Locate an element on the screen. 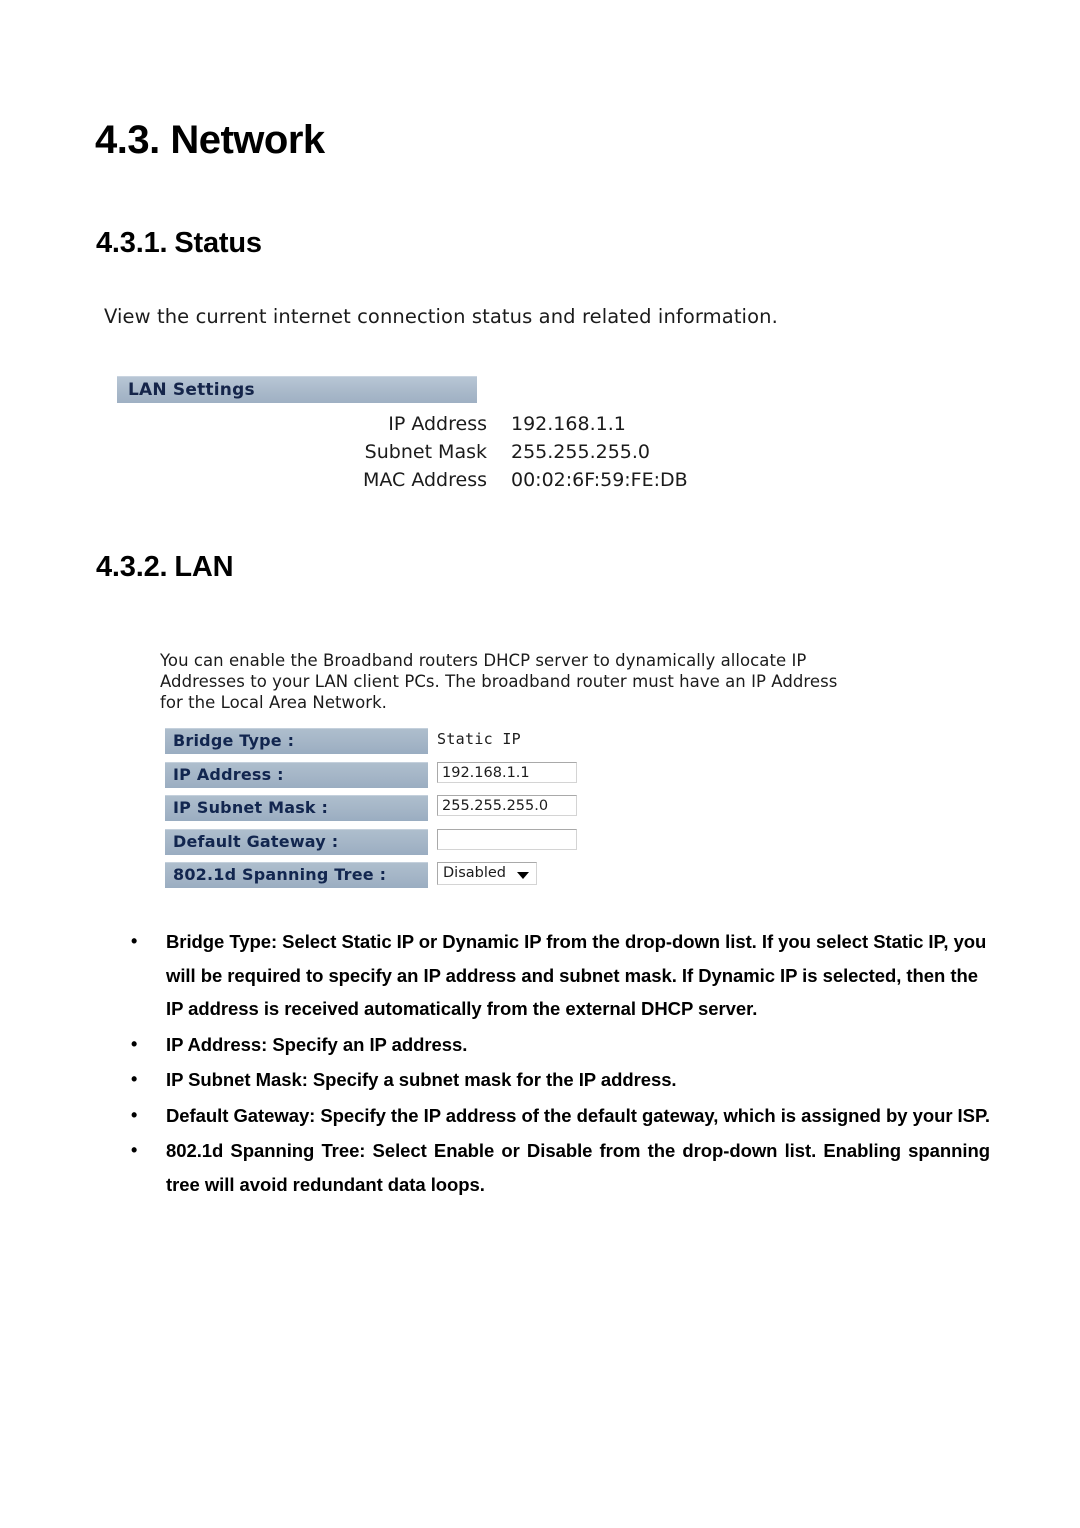 This screenshot has height=1528, width=1080. row-value: 192.168.1.1 is located at coordinates (568, 424).